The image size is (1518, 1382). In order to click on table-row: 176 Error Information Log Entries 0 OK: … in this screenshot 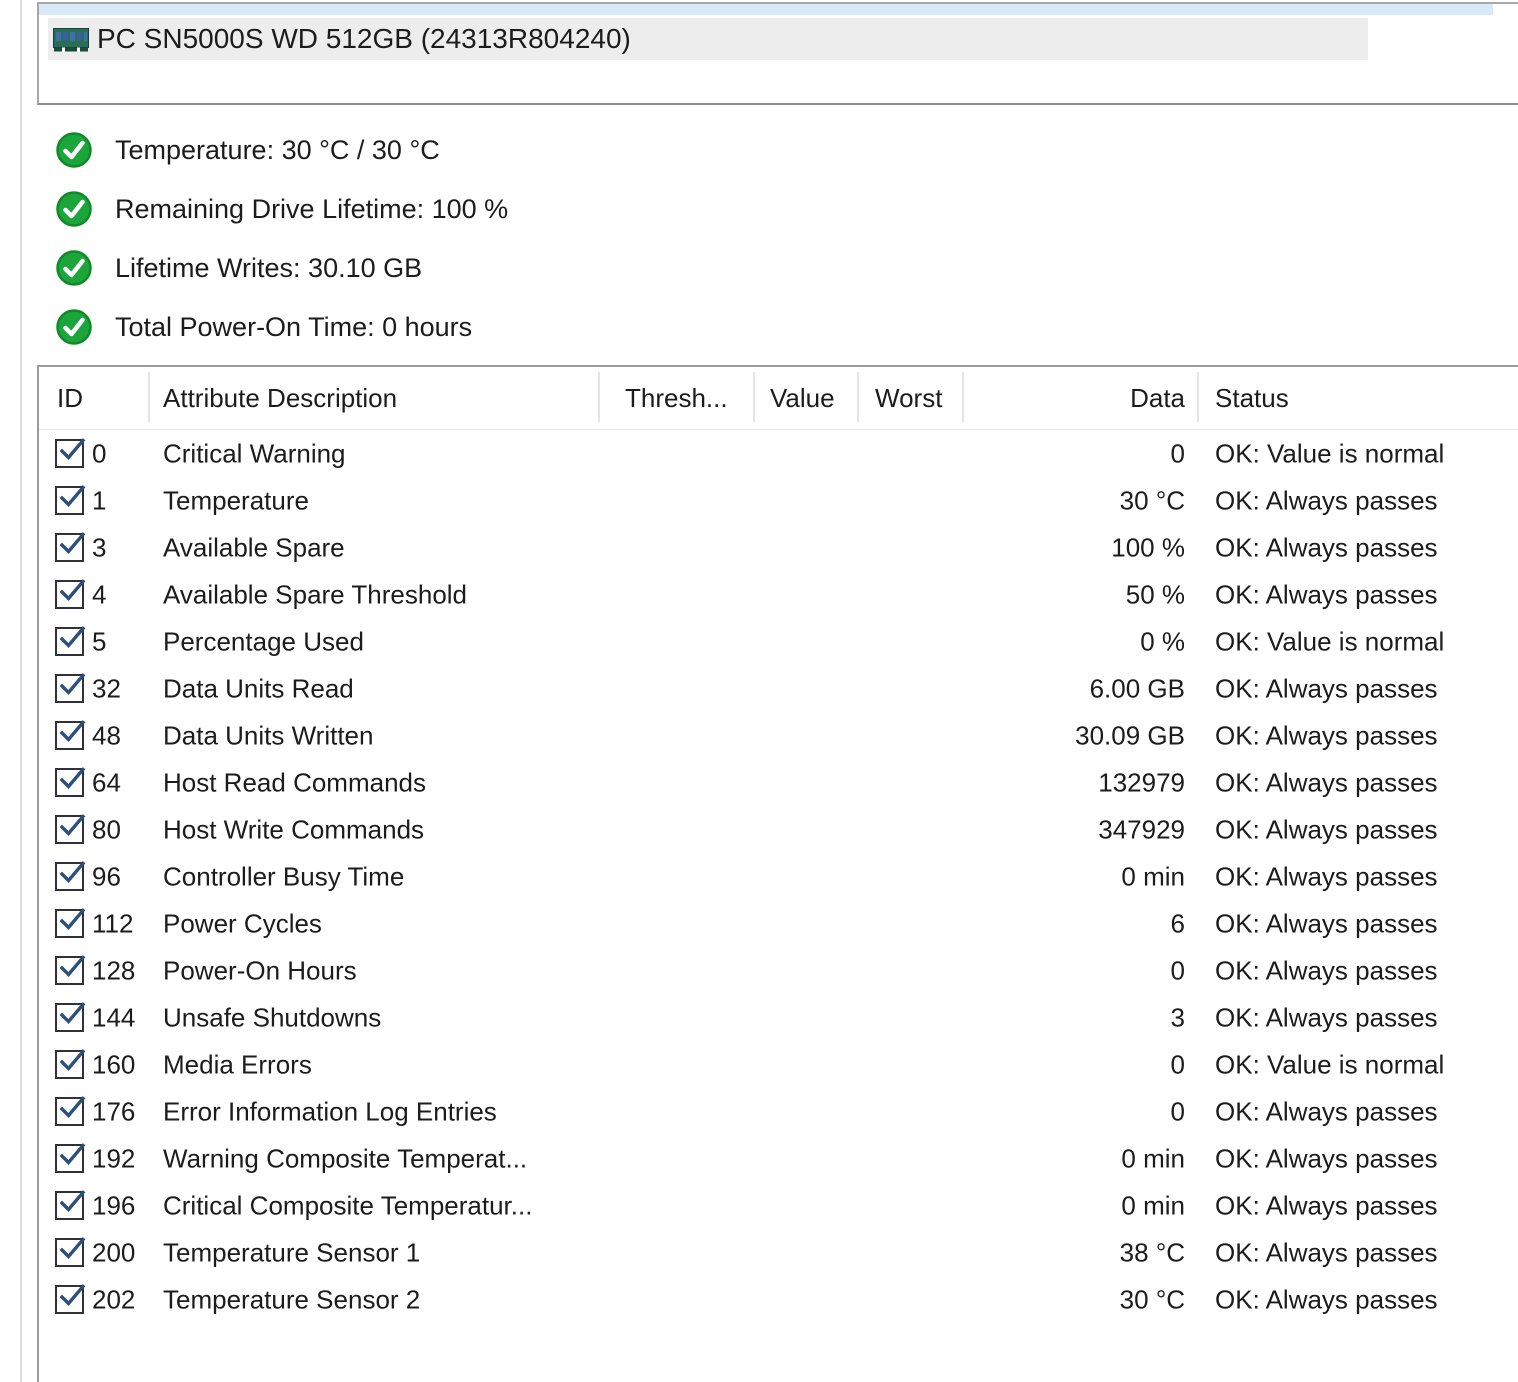, I will do `click(778, 1111)`.